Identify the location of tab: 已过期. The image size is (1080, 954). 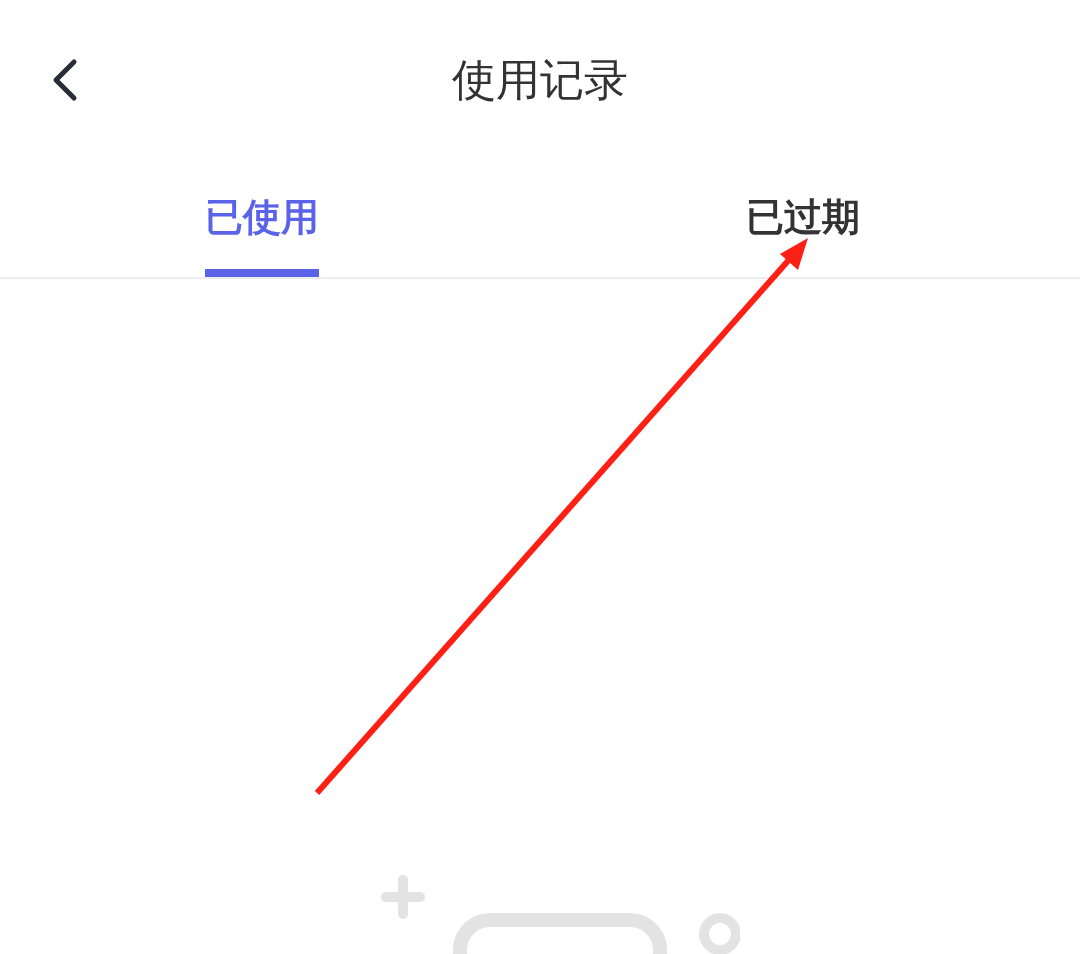
(802, 218).